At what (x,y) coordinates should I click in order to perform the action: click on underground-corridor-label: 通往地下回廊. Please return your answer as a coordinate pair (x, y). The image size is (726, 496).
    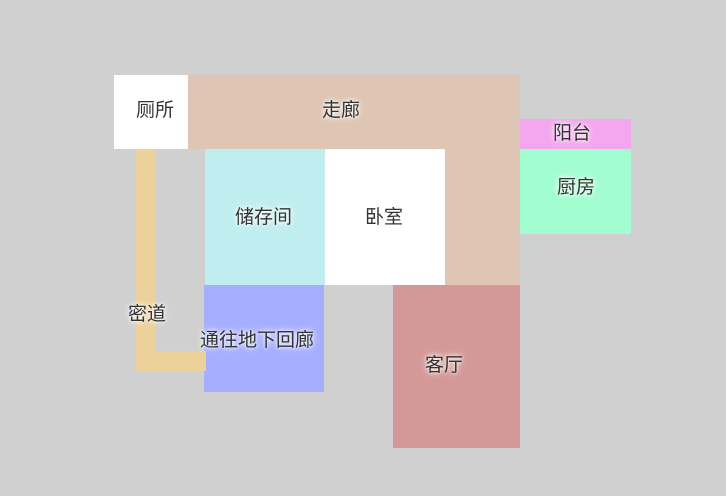
    Looking at the image, I should click on (257, 340).